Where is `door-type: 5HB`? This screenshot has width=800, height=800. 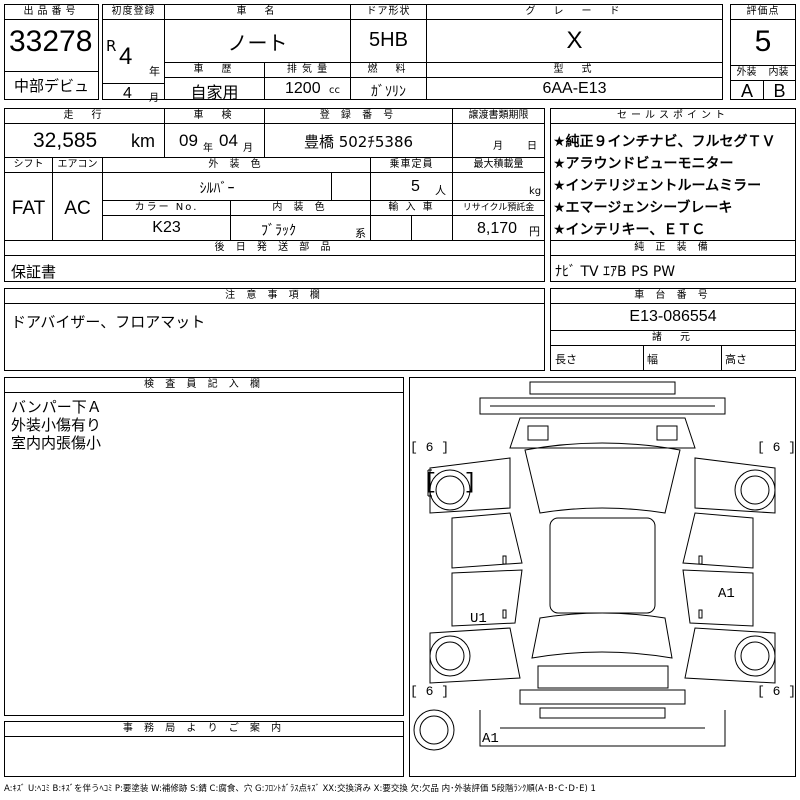 door-type: 5HB is located at coordinates (388, 40).